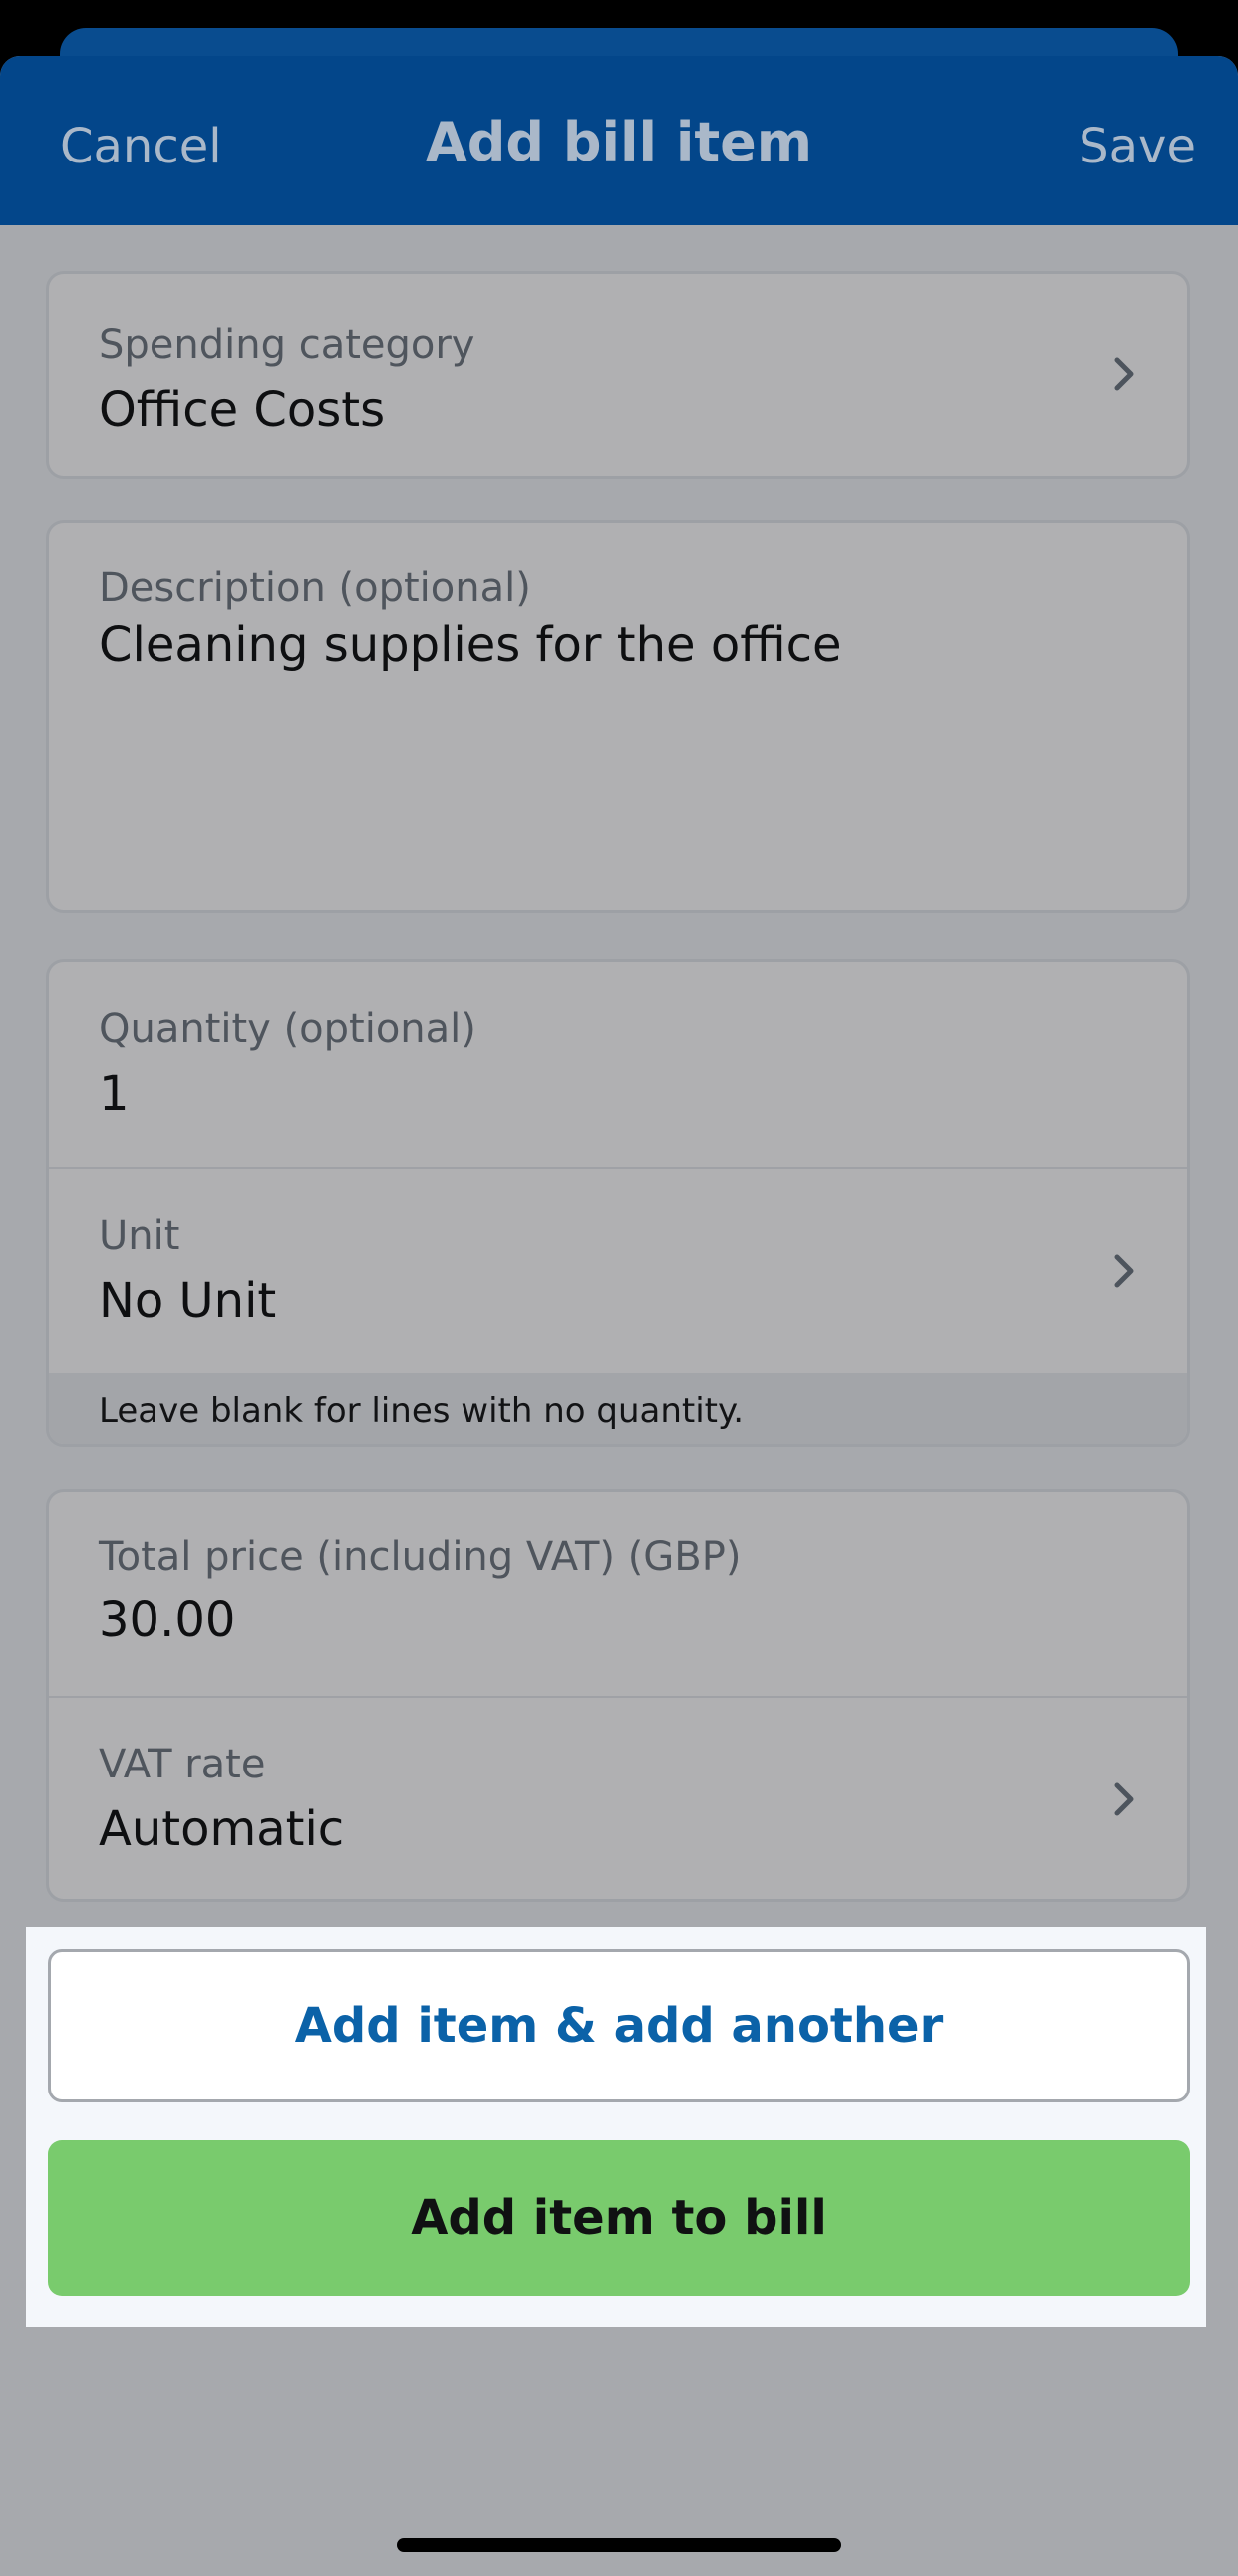 The image size is (1238, 2576). I want to click on spending-category-card: Spending category Office Costs, so click(618, 375).